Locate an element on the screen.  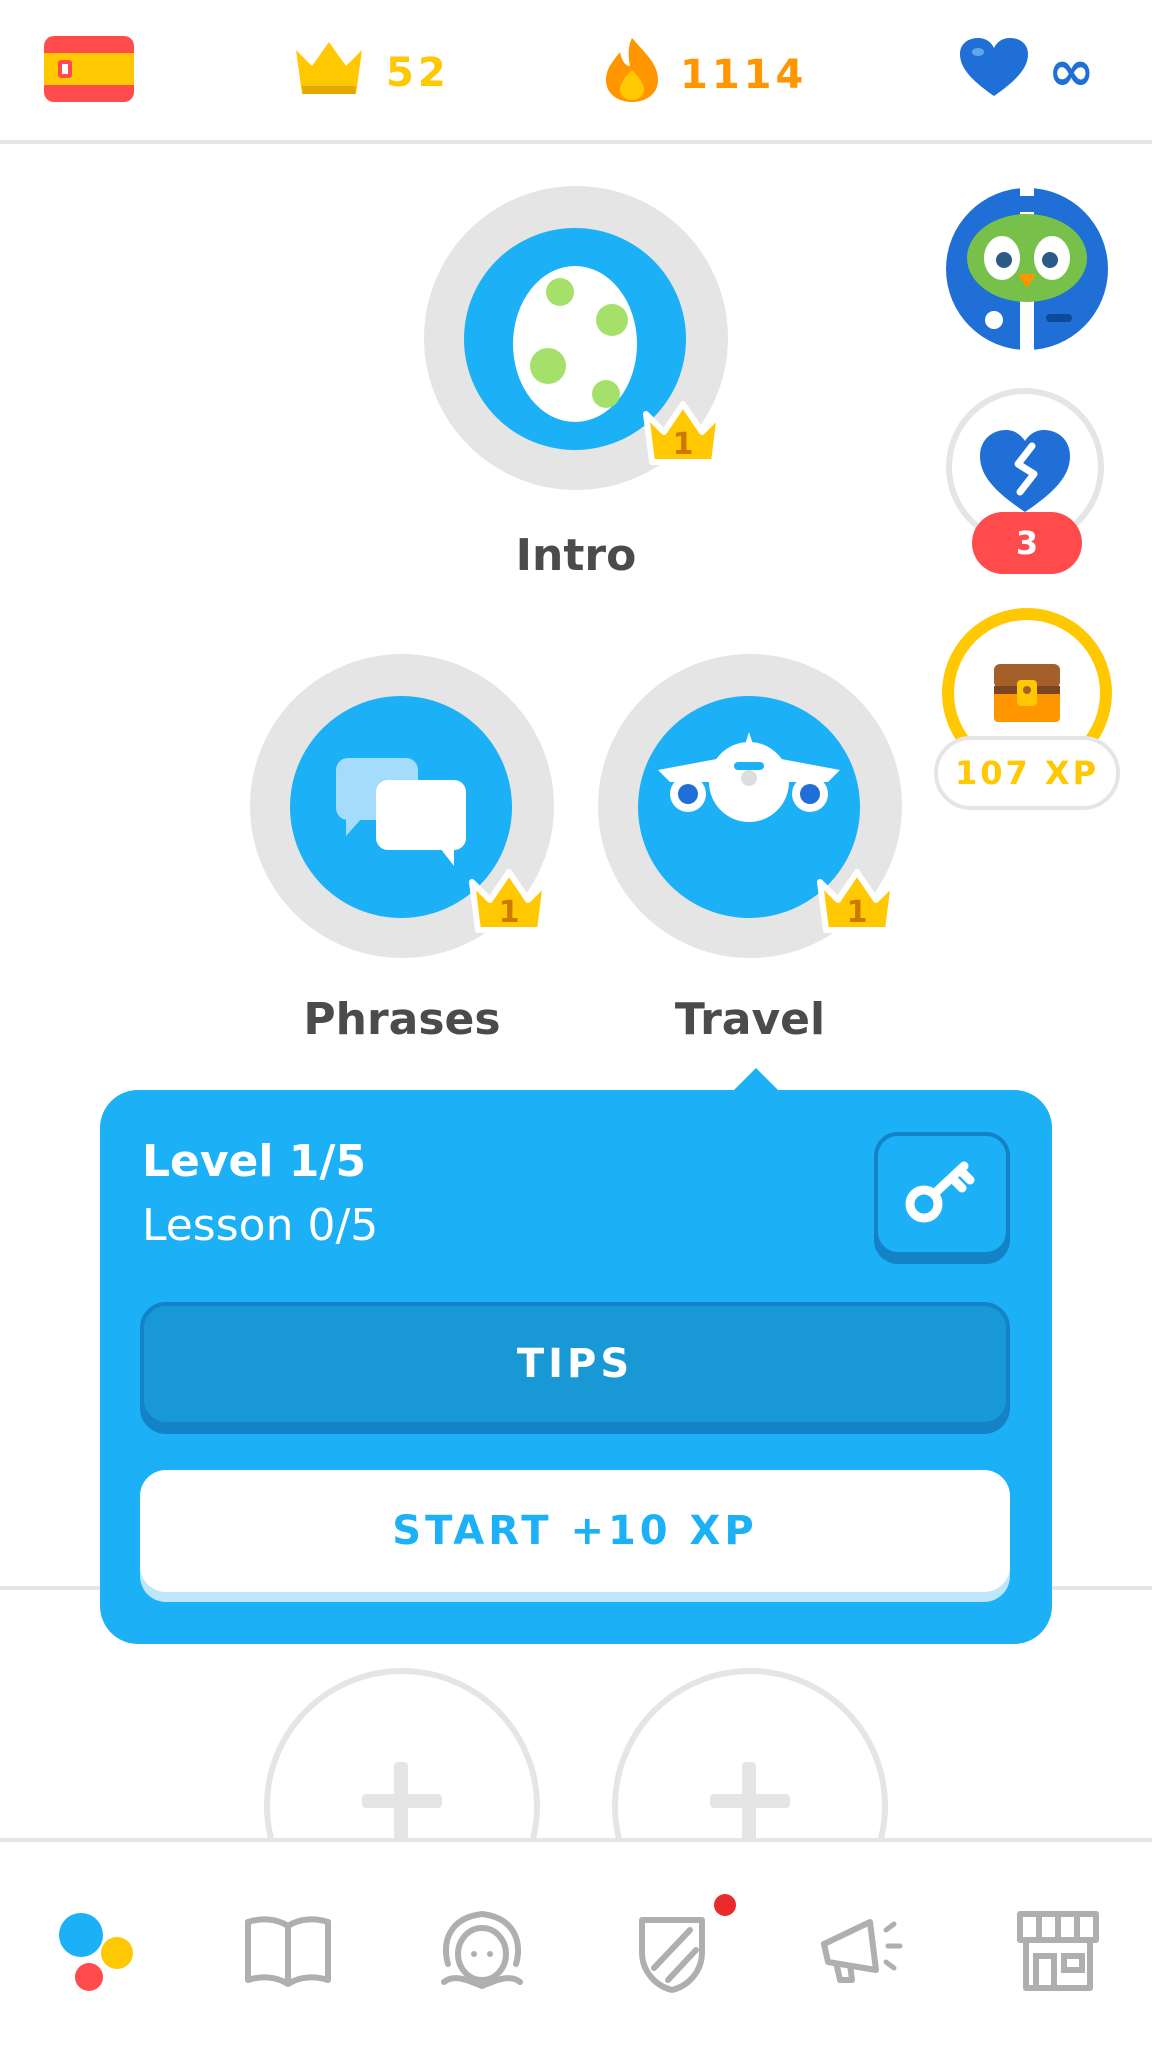
megaphone-icon is located at coordinates (862, 1951).